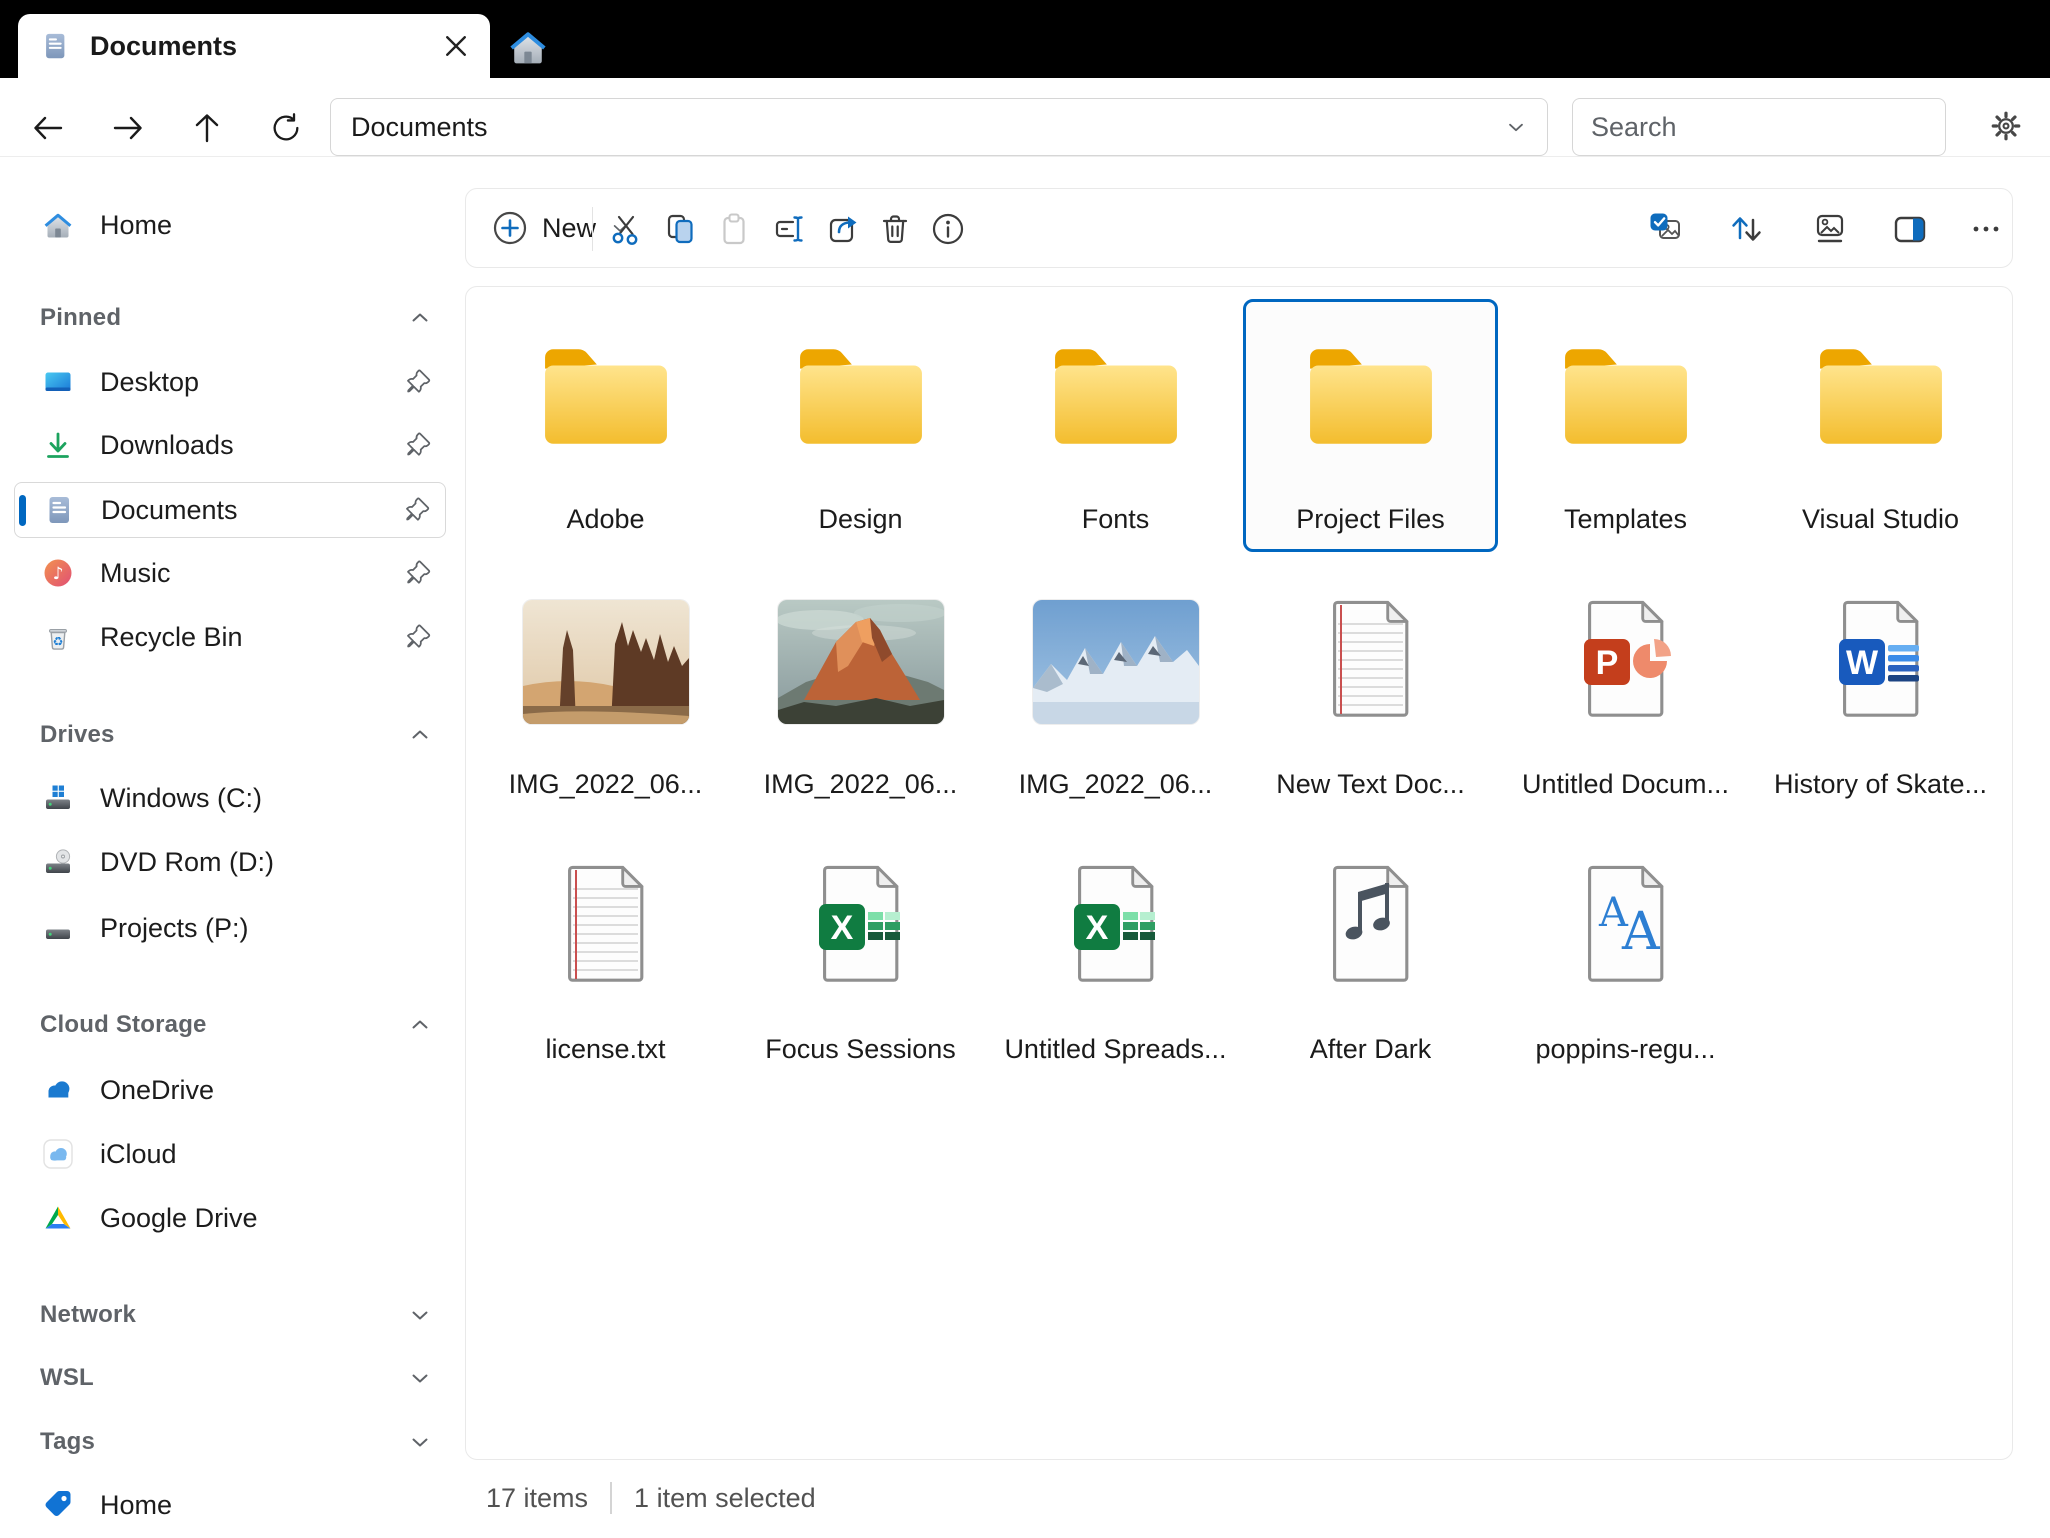 The width and height of the screenshot is (2050, 1538). Describe the element at coordinates (174, 927) in the screenshot. I see `sidebar-item-label: Projects (P:)` at that location.